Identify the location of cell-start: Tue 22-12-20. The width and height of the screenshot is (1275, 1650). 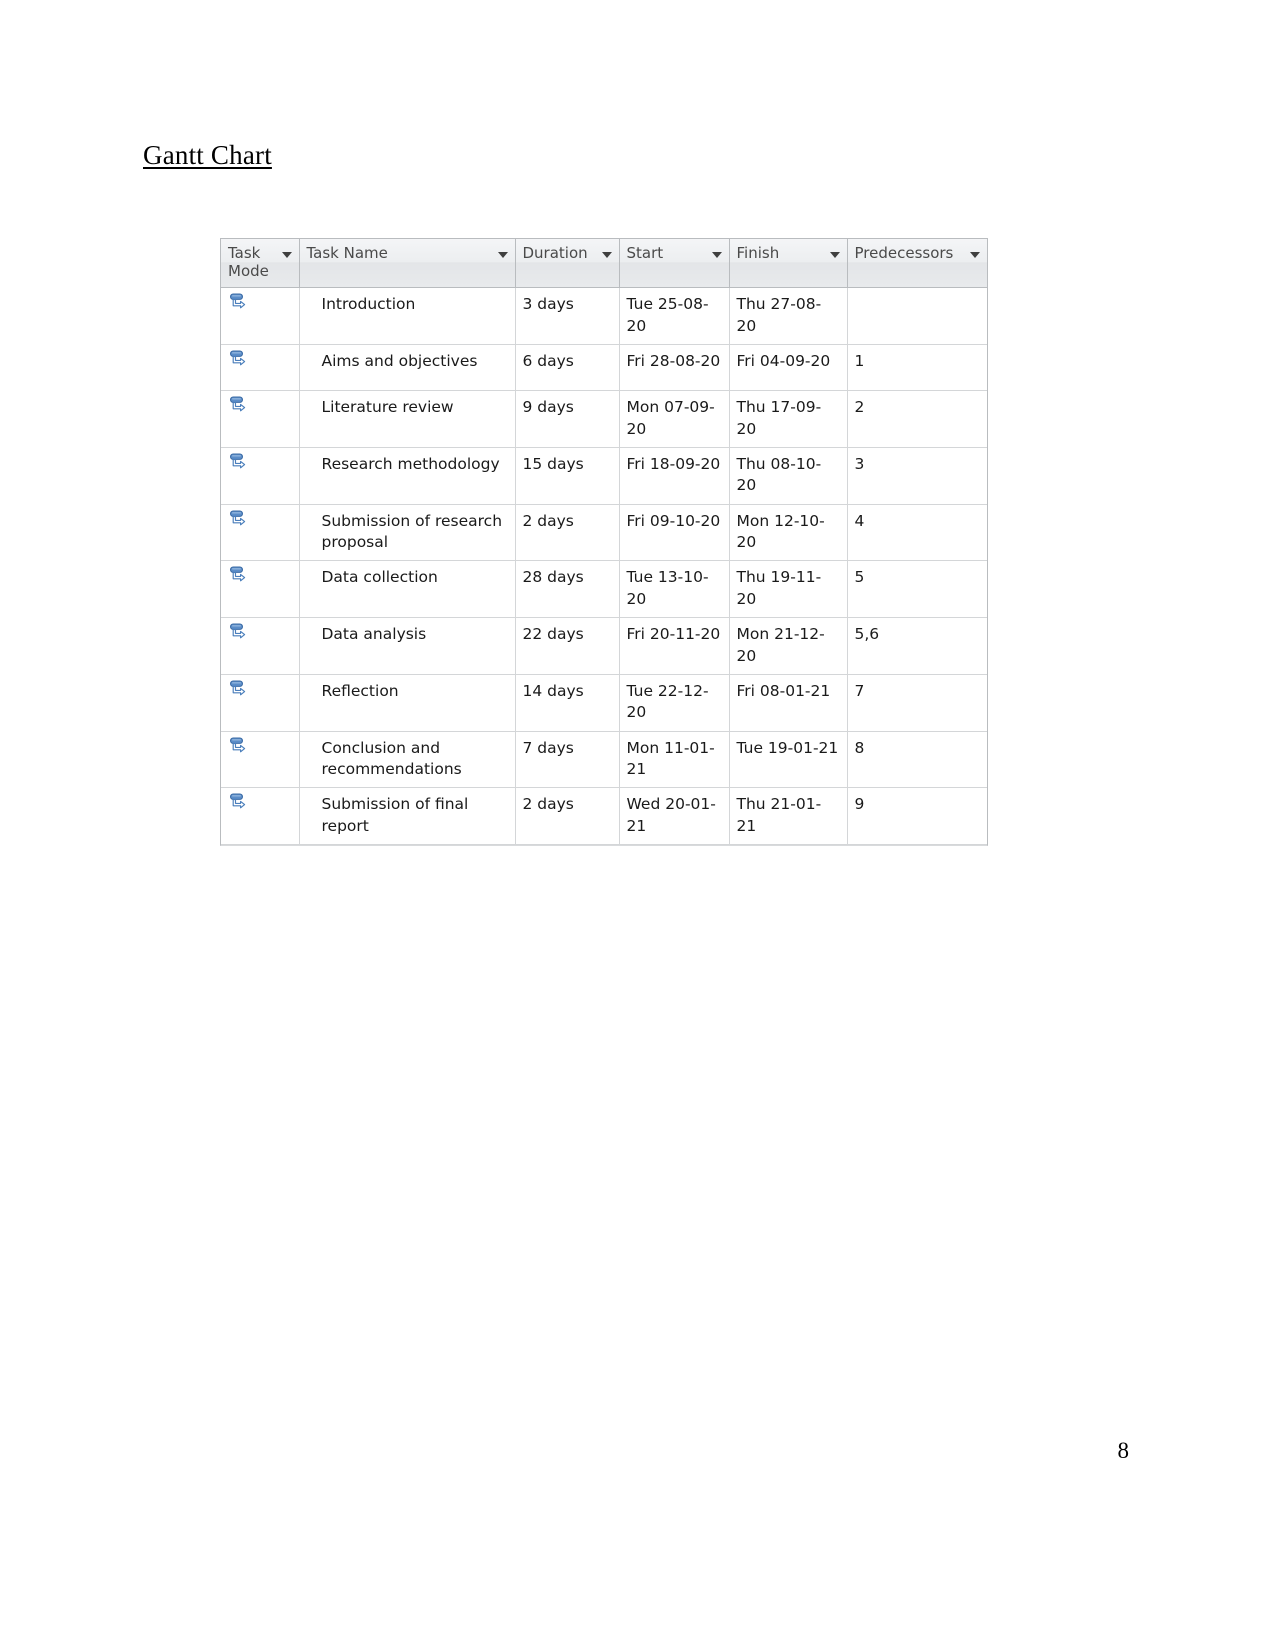
(674, 703).